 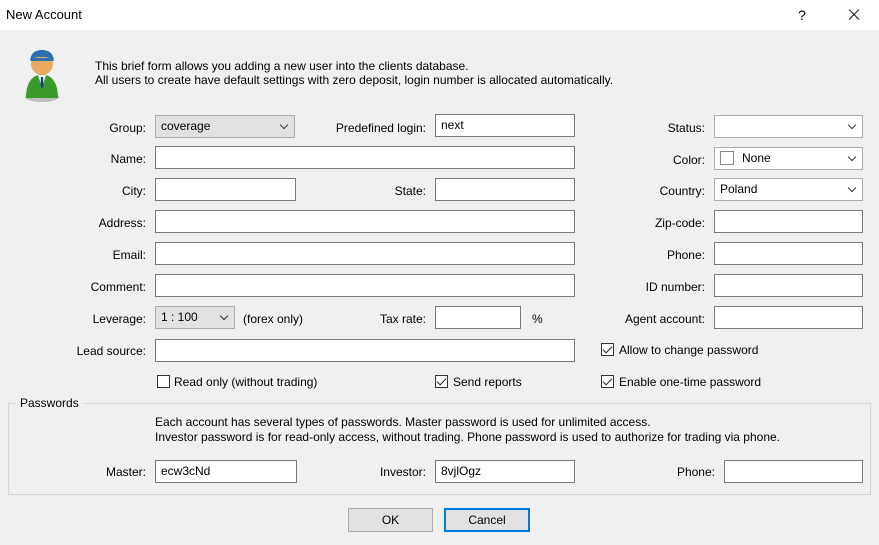 What do you see at coordinates (756, 158) in the screenshot?
I see `color-value: None` at bounding box center [756, 158].